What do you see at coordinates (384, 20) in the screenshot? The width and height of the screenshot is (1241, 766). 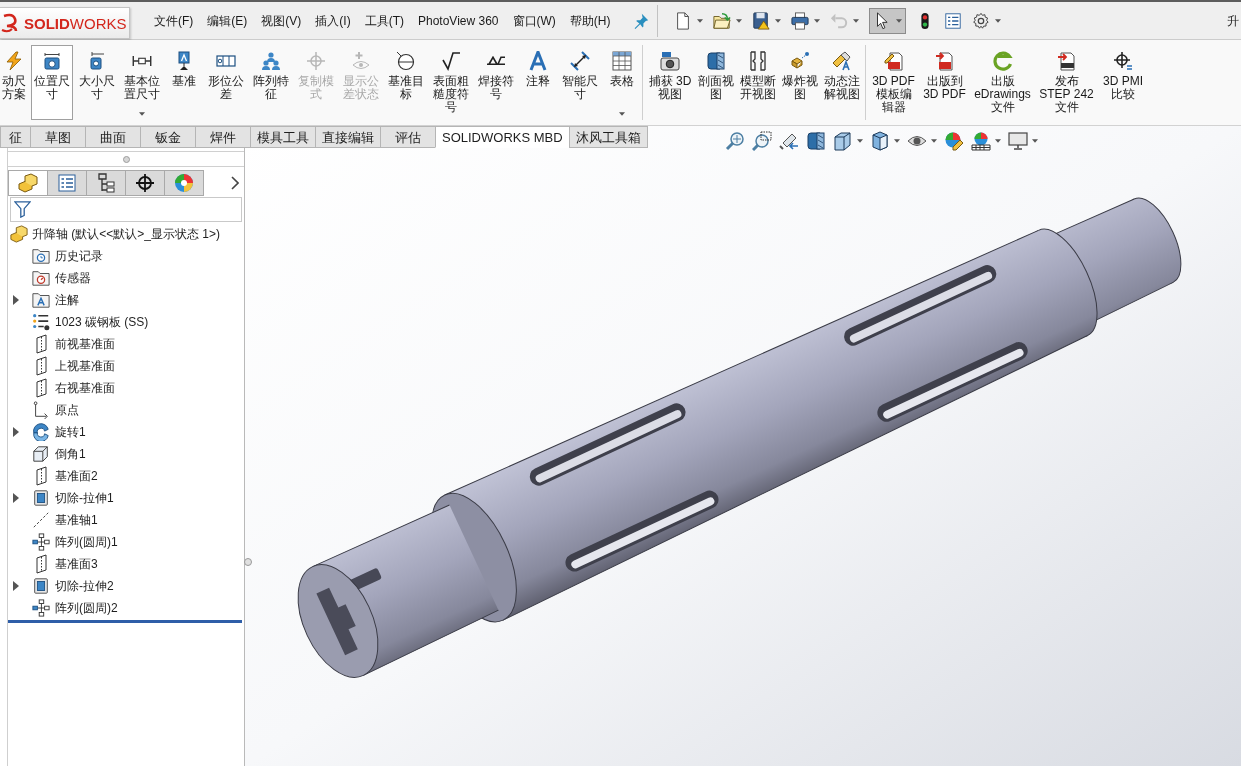 I see `menu-item: 工具(T)` at bounding box center [384, 20].